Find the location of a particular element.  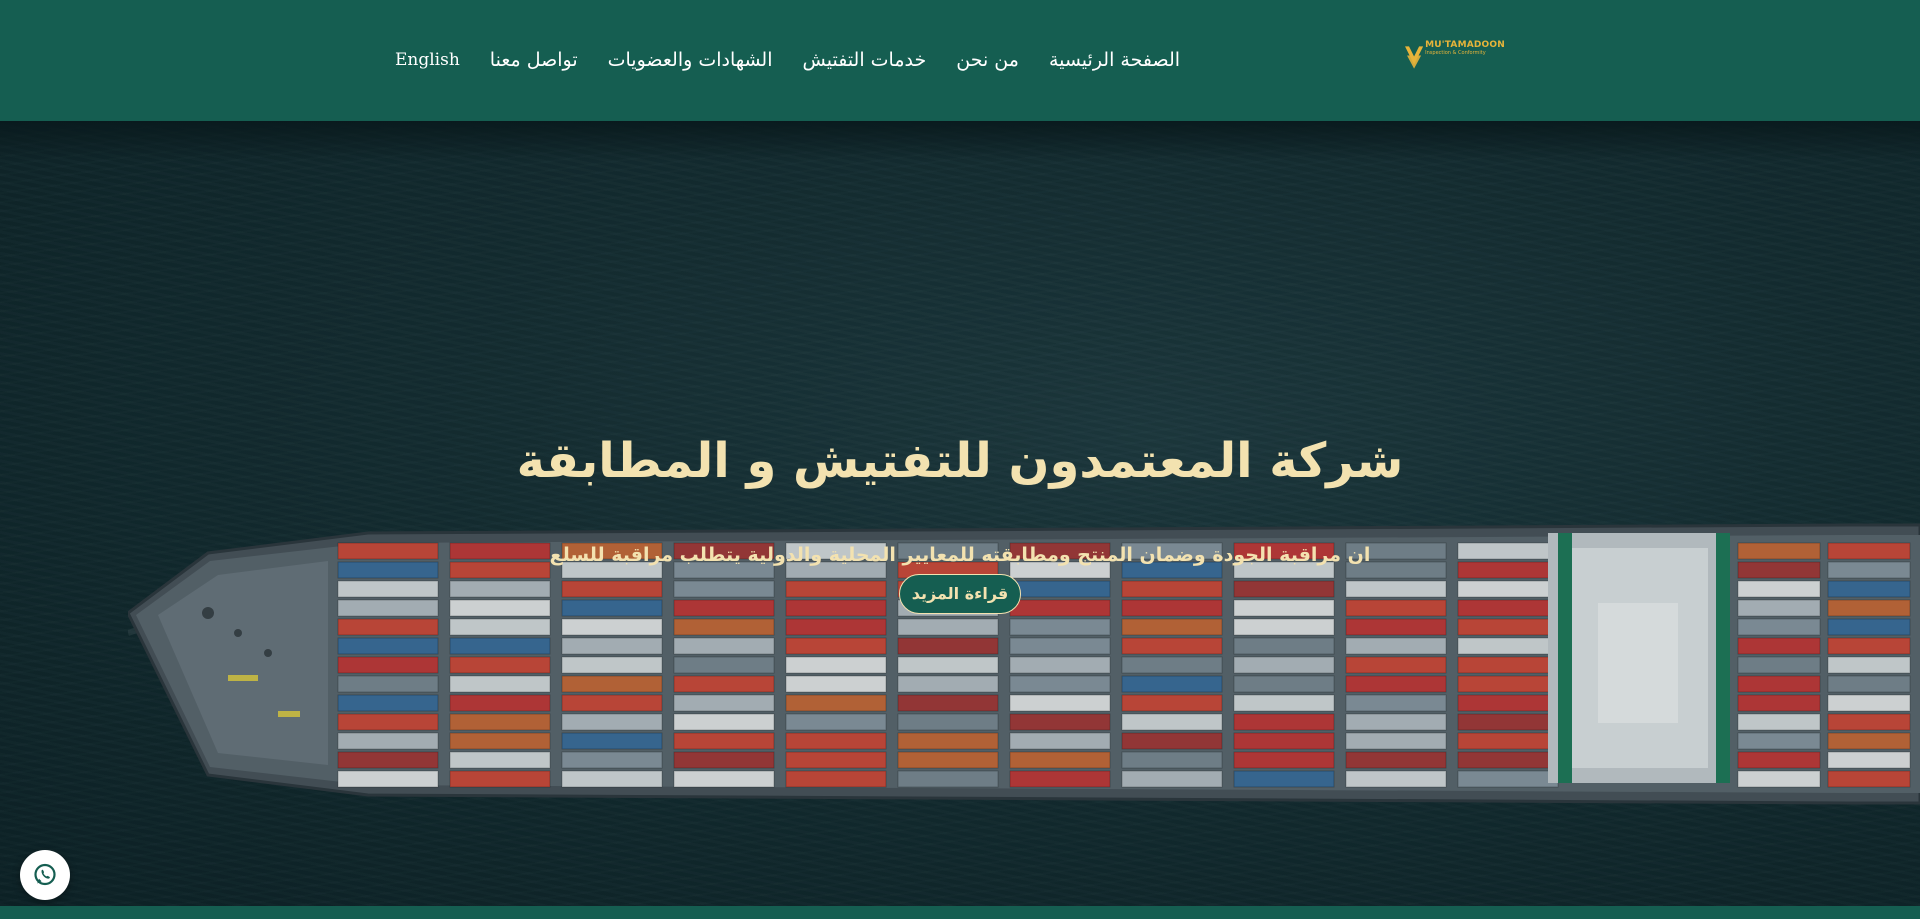

whatsapp-icon is located at coordinates (45, 874).